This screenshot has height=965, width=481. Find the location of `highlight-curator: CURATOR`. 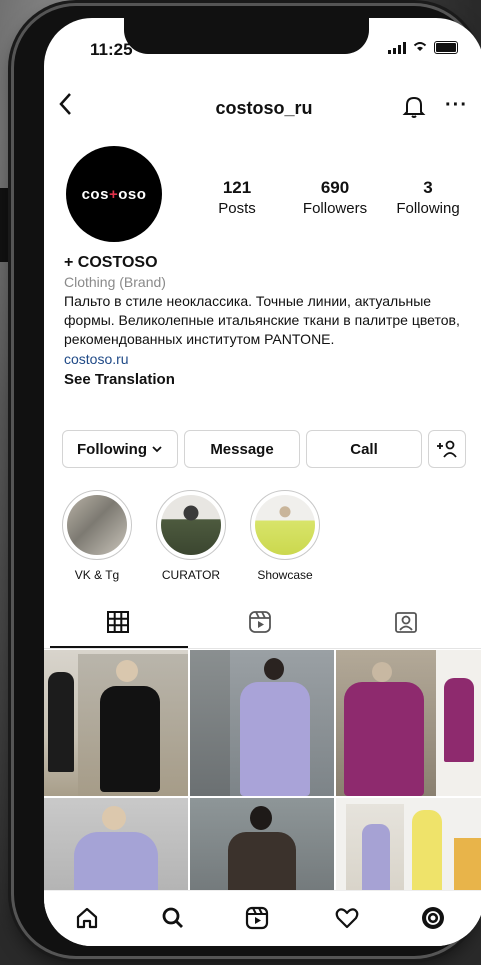

highlight-curator: CURATOR is located at coordinates (191, 536).